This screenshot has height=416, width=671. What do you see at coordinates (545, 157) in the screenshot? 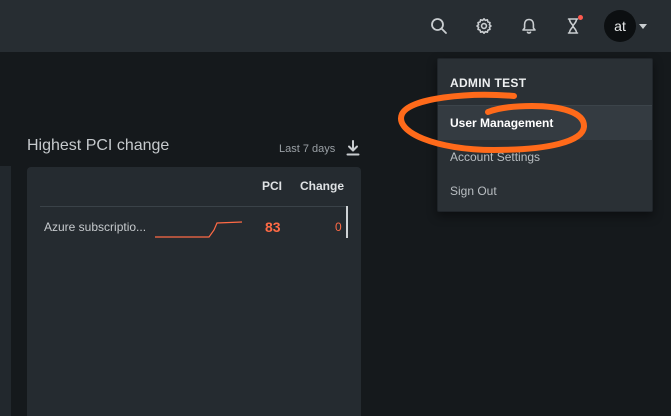
I see `menu-item-account-settings: Account Settings` at bounding box center [545, 157].